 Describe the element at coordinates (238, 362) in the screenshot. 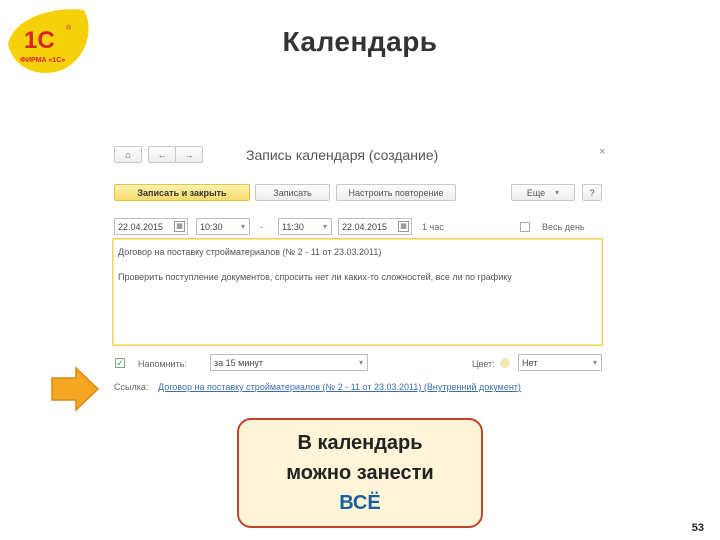

I see `reminder-value: за 15 минут` at that location.